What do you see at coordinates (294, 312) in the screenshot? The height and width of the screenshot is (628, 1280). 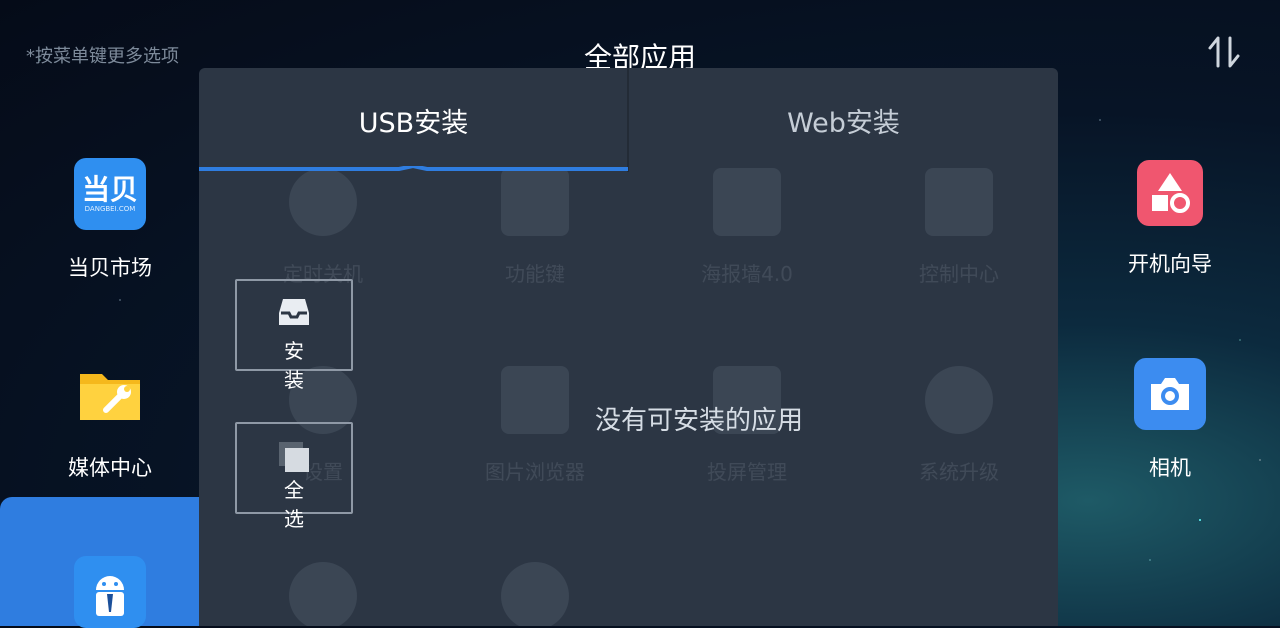 I see `install-tray-icon` at bounding box center [294, 312].